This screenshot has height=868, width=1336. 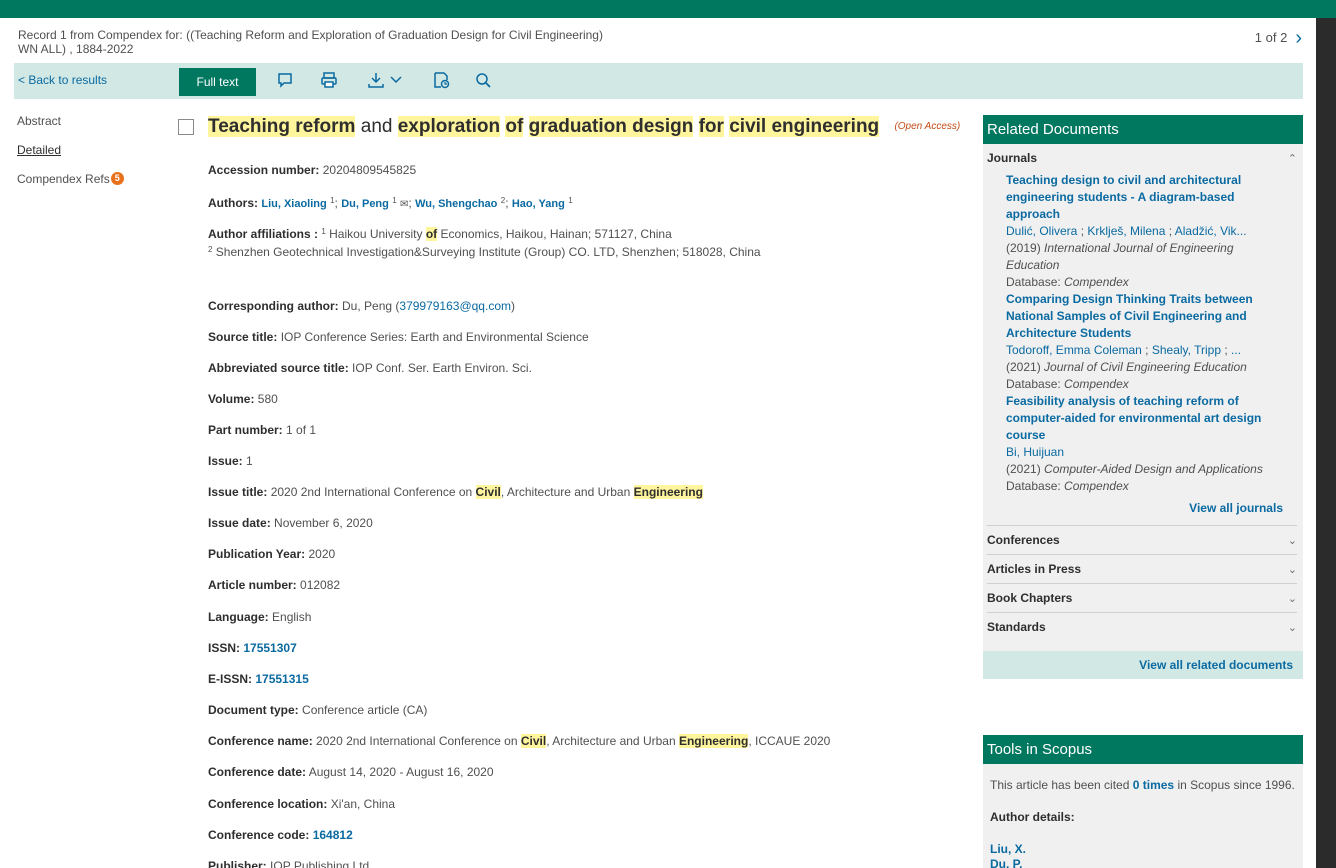 What do you see at coordinates (442, 368) in the screenshot?
I see `field-value: IOP Conf. Ser. Earth Environ. Sci.` at bounding box center [442, 368].